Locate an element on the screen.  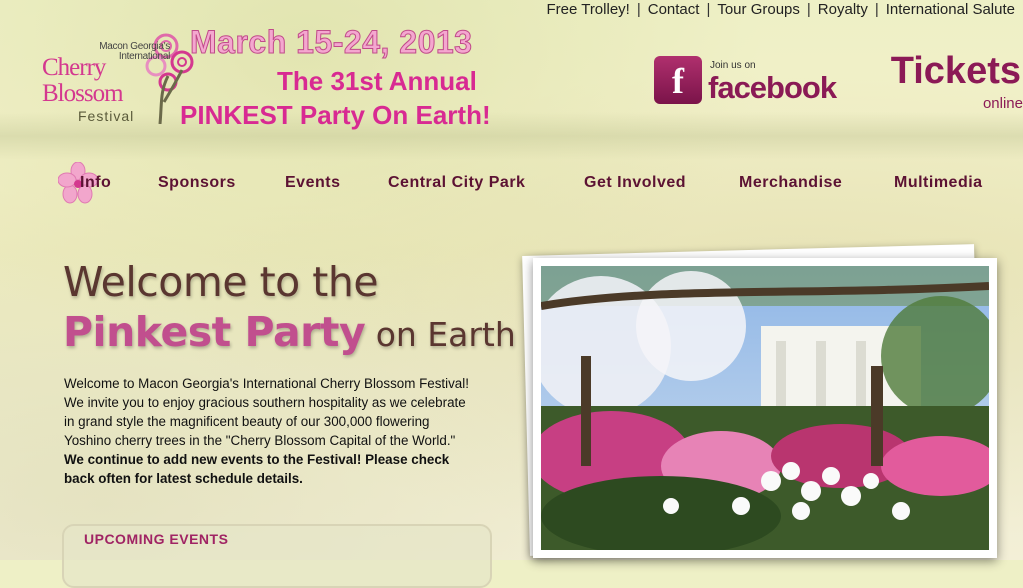
nav-sponsors: Sponsors is located at coordinates (197, 183).